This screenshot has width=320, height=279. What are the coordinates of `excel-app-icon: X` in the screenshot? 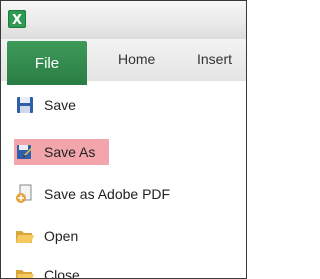 It's located at (17, 19).